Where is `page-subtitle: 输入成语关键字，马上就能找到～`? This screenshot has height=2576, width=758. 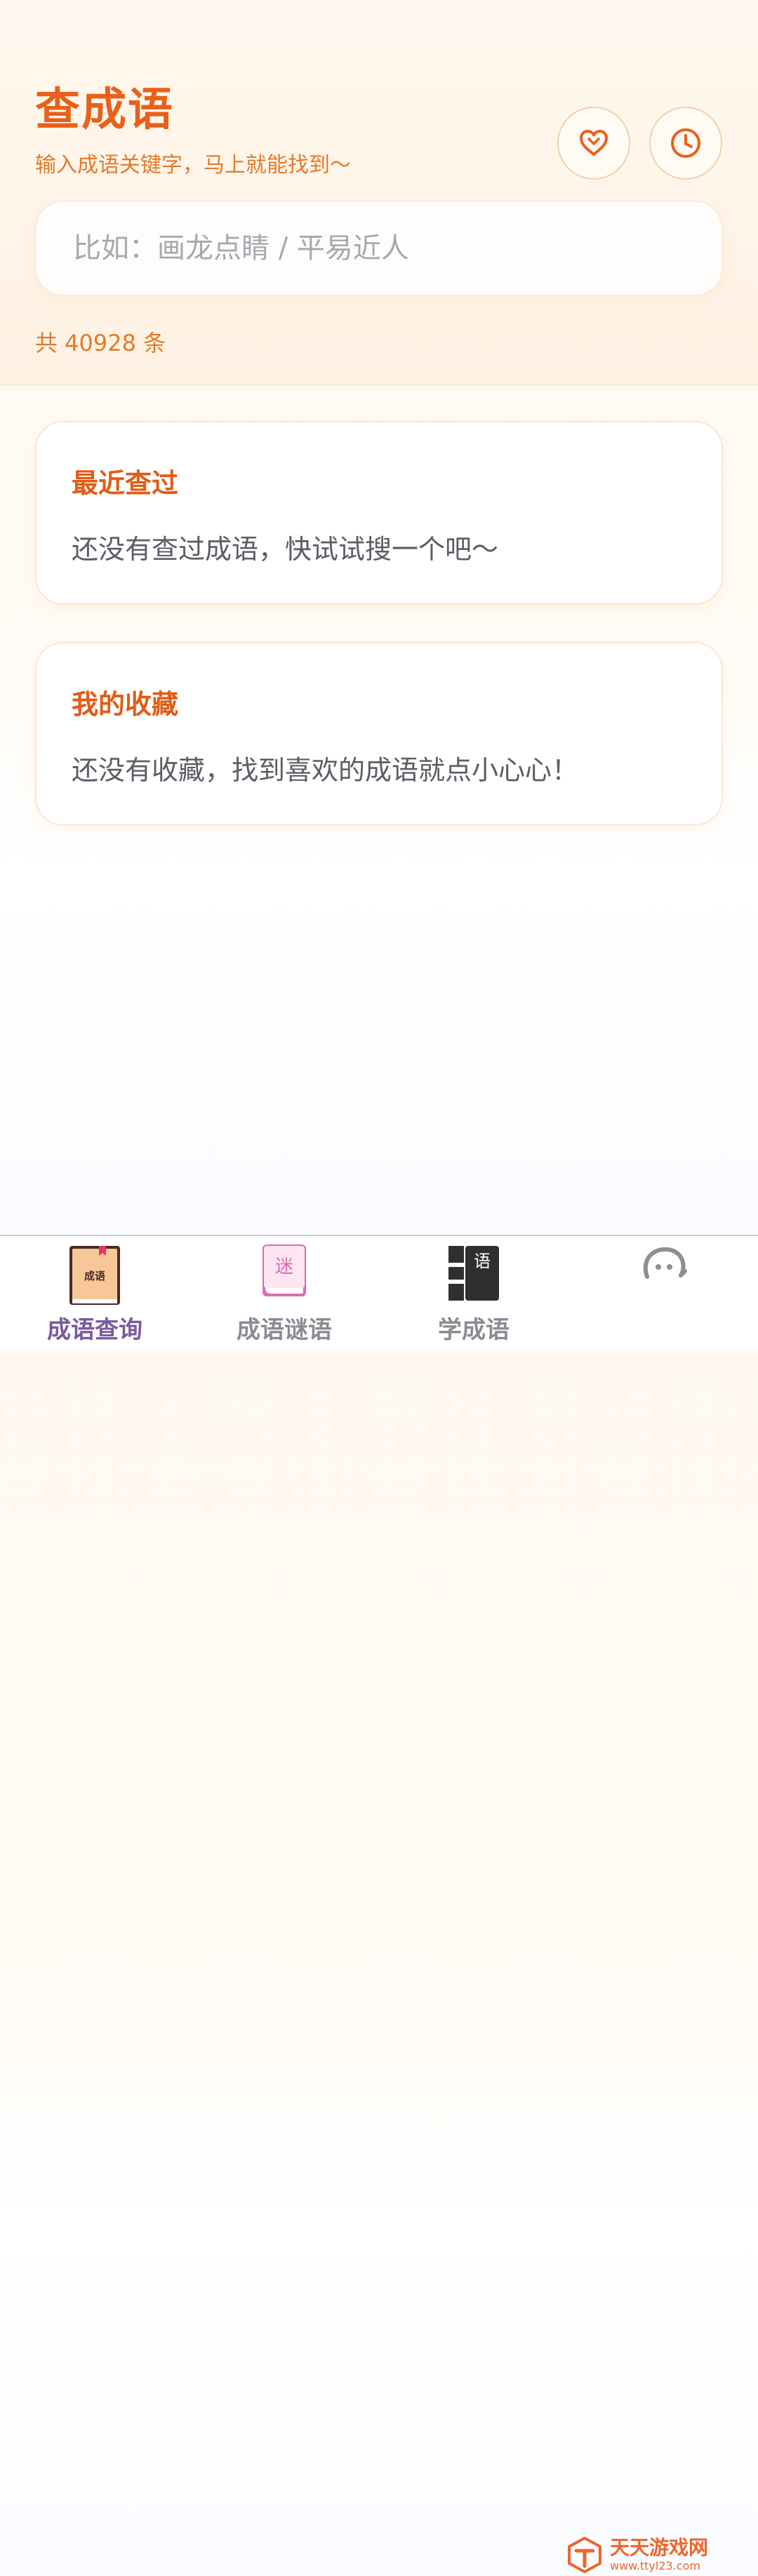
page-subtitle: 输入成语关键字，马上就能找到～ is located at coordinates (193, 165).